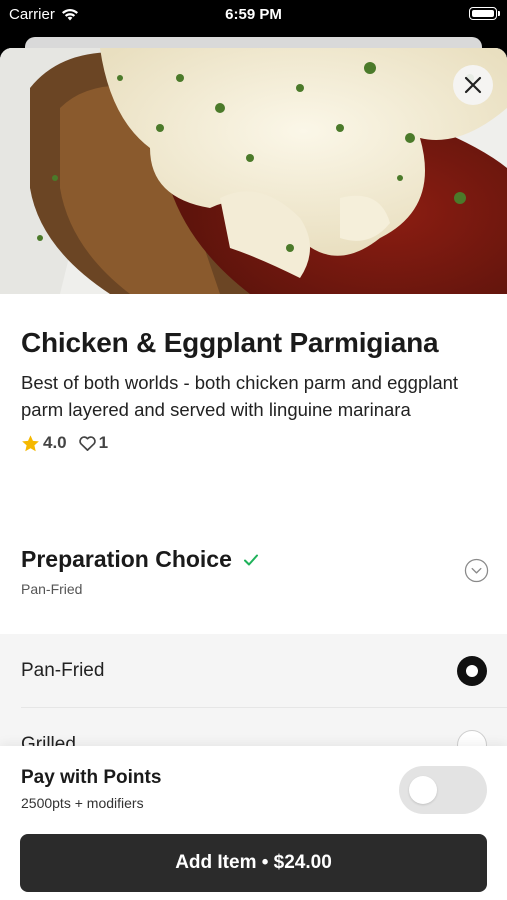 This screenshot has width=507, height=900. Describe the element at coordinates (91, 777) in the screenshot. I see `points-title: Pay with Points` at that location.